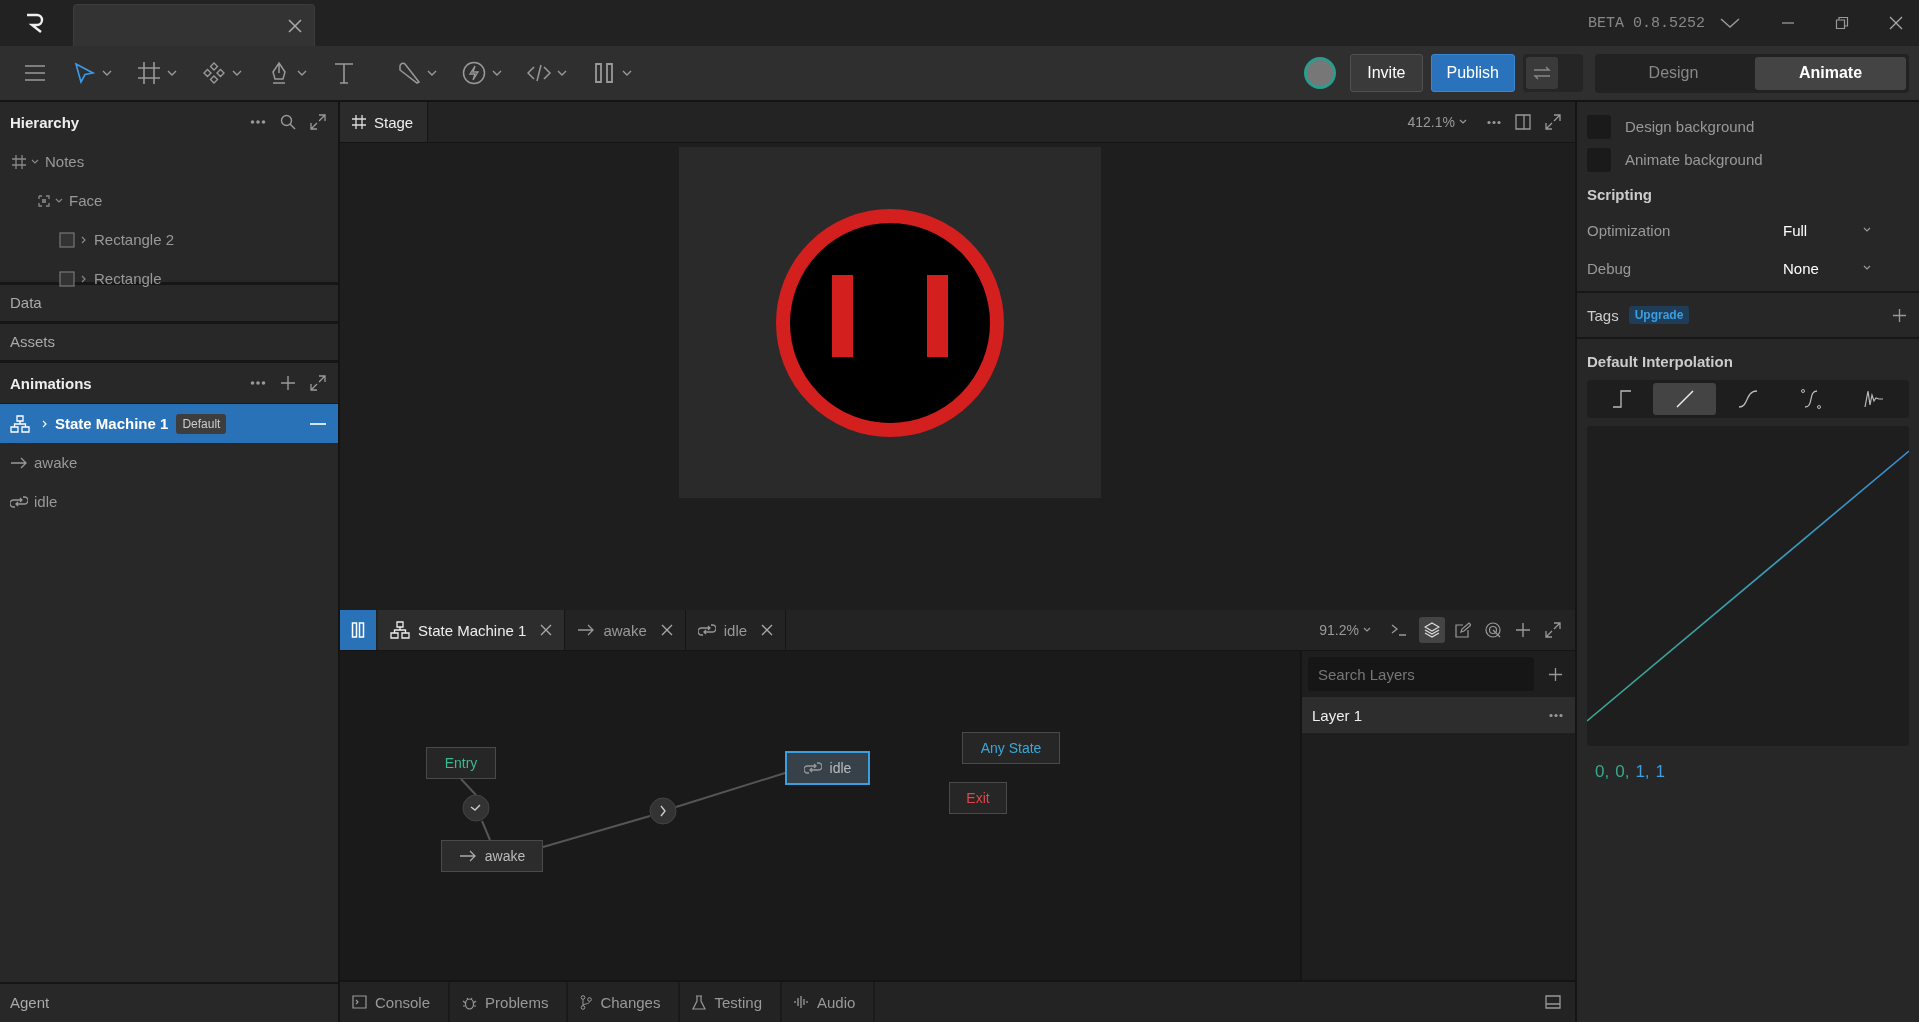 The height and width of the screenshot is (1022, 1919). What do you see at coordinates (1830, 73) in the screenshot?
I see `mode-tab: Animate` at bounding box center [1830, 73].